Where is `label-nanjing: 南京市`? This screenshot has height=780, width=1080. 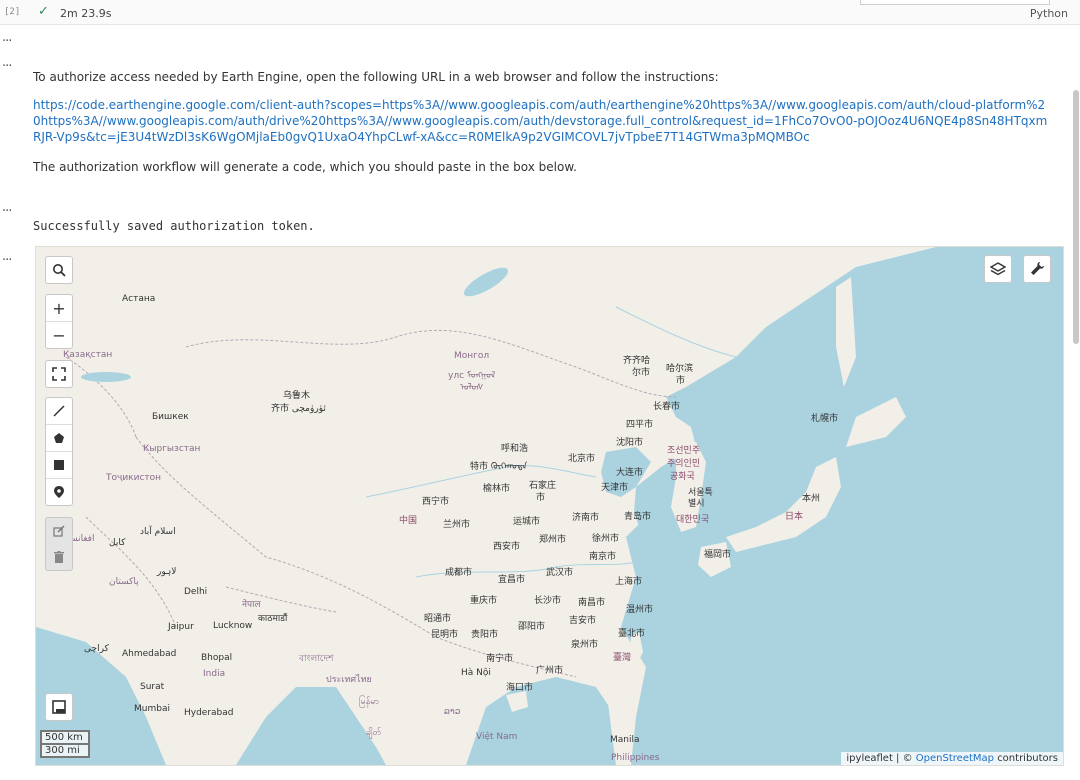 label-nanjing: 南京市 is located at coordinates (603, 557).